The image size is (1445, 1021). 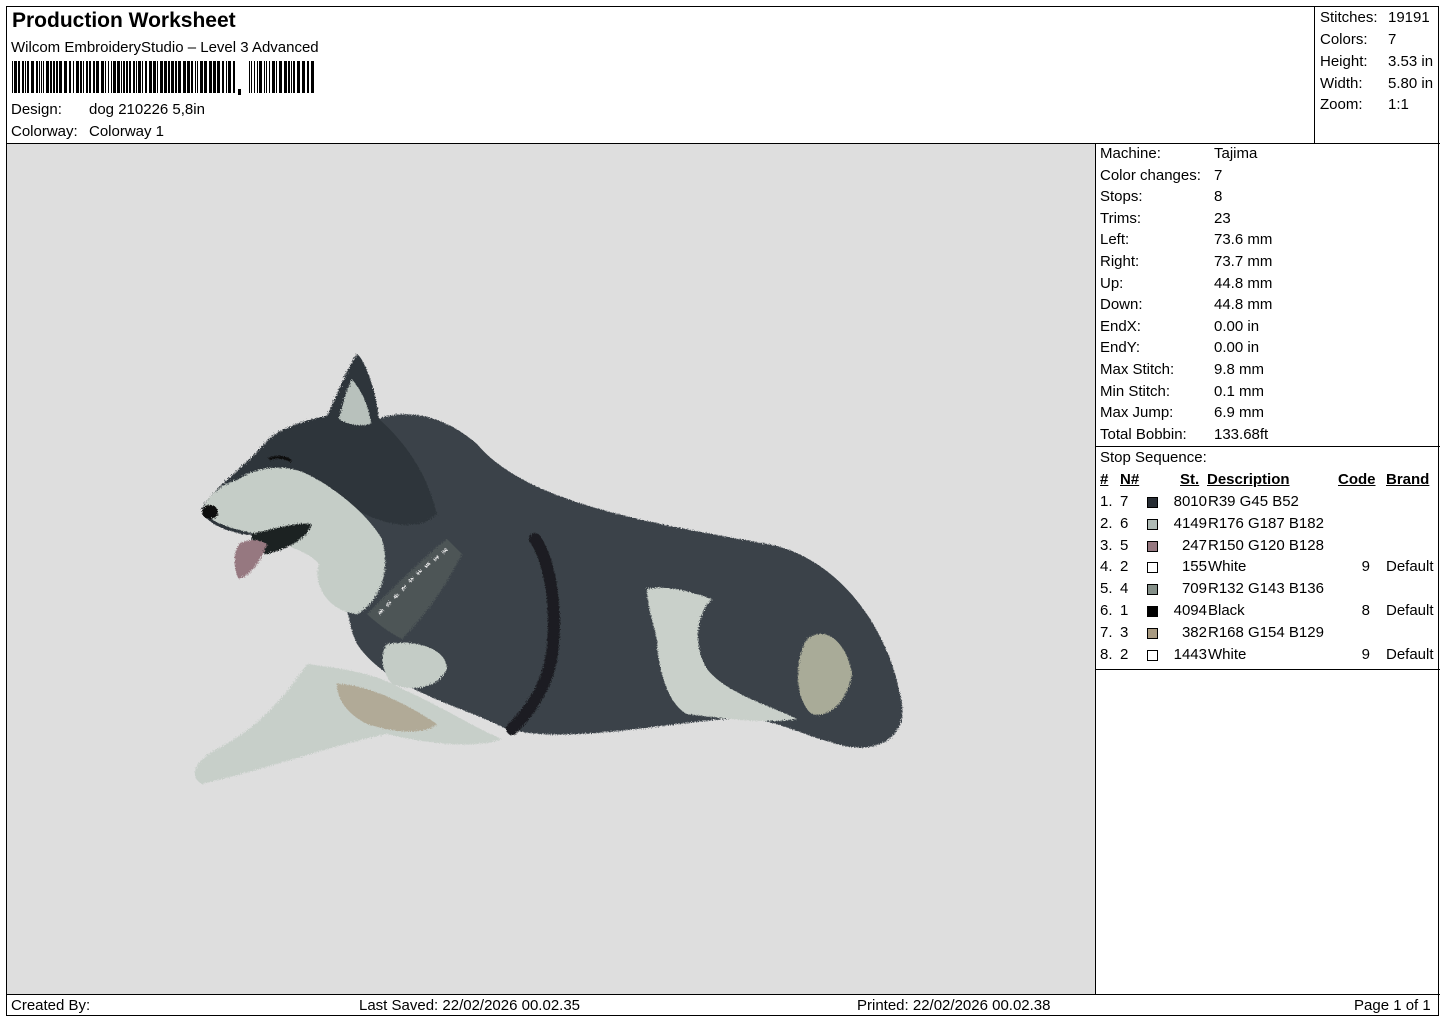 I want to click on machine-info-row: EndY: 0.00 in, so click(x=1179, y=347).